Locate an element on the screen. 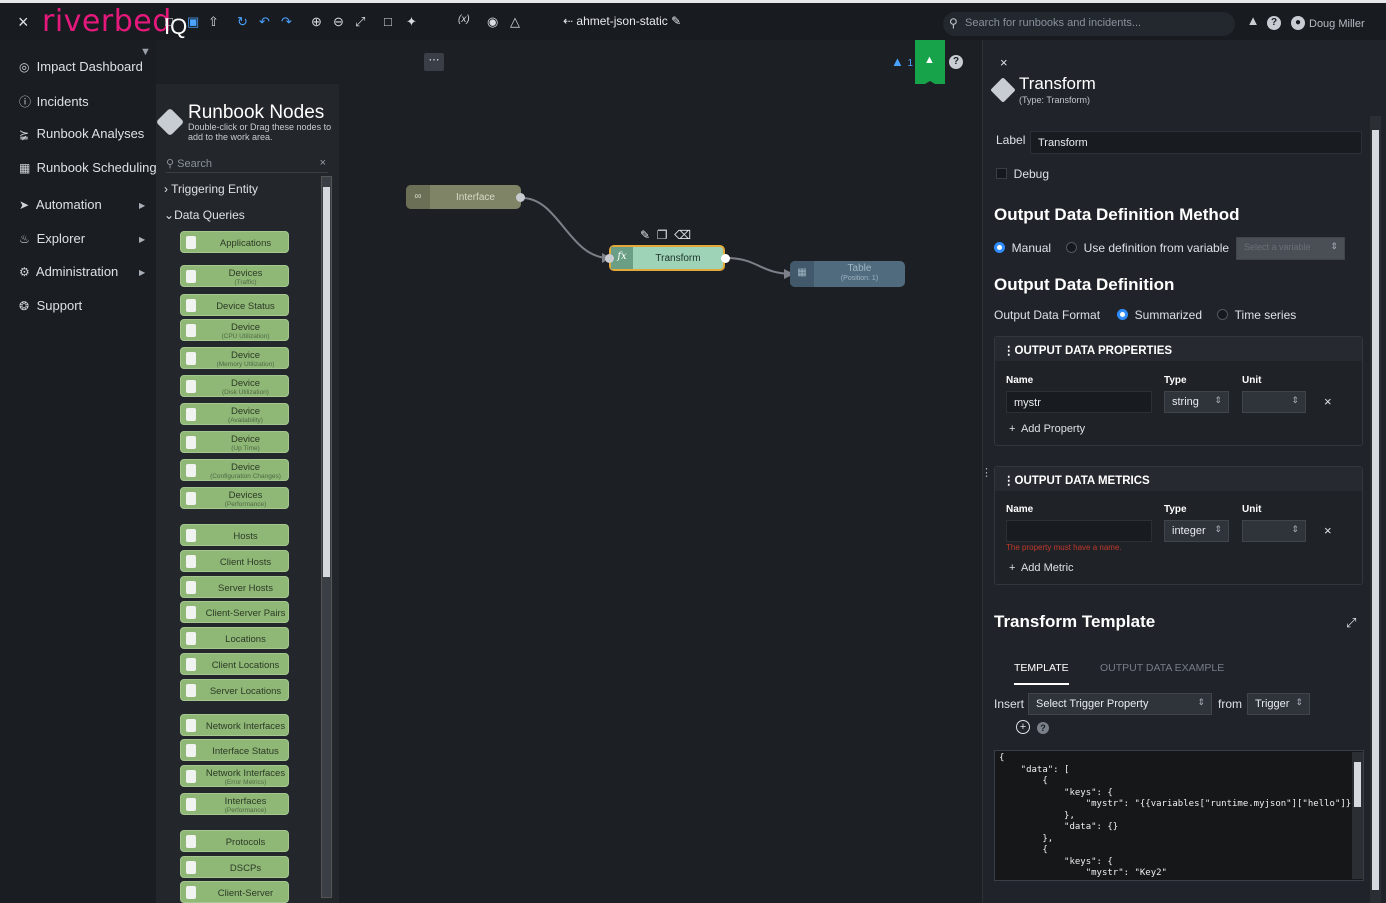 The height and width of the screenshot is (903, 1386). export-icon: ⇧ is located at coordinates (213, 22).